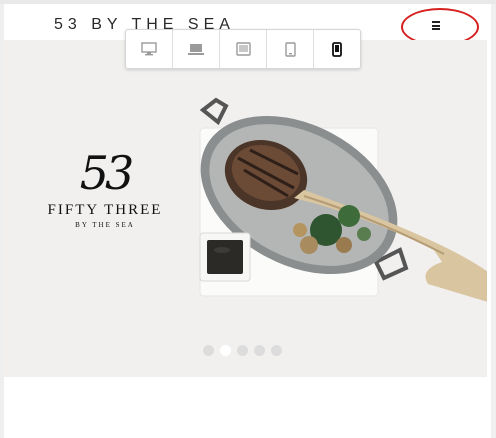 The width and height of the screenshot is (496, 438). I want to click on laptop-icon, so click(196, 49).